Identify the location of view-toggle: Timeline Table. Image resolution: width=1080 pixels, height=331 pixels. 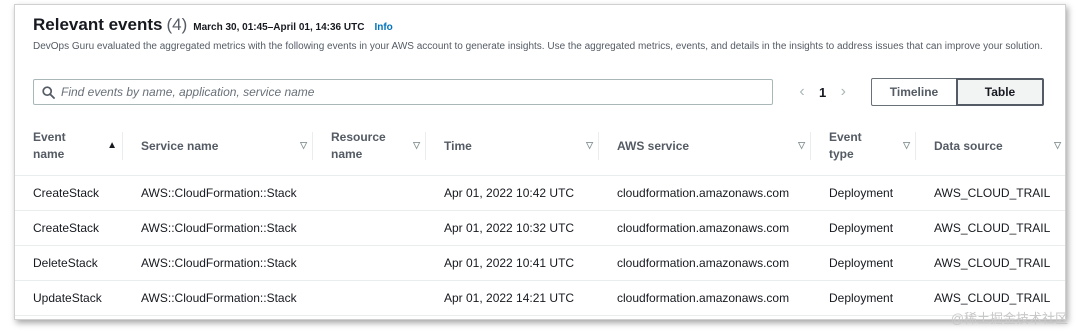
(957, 92).